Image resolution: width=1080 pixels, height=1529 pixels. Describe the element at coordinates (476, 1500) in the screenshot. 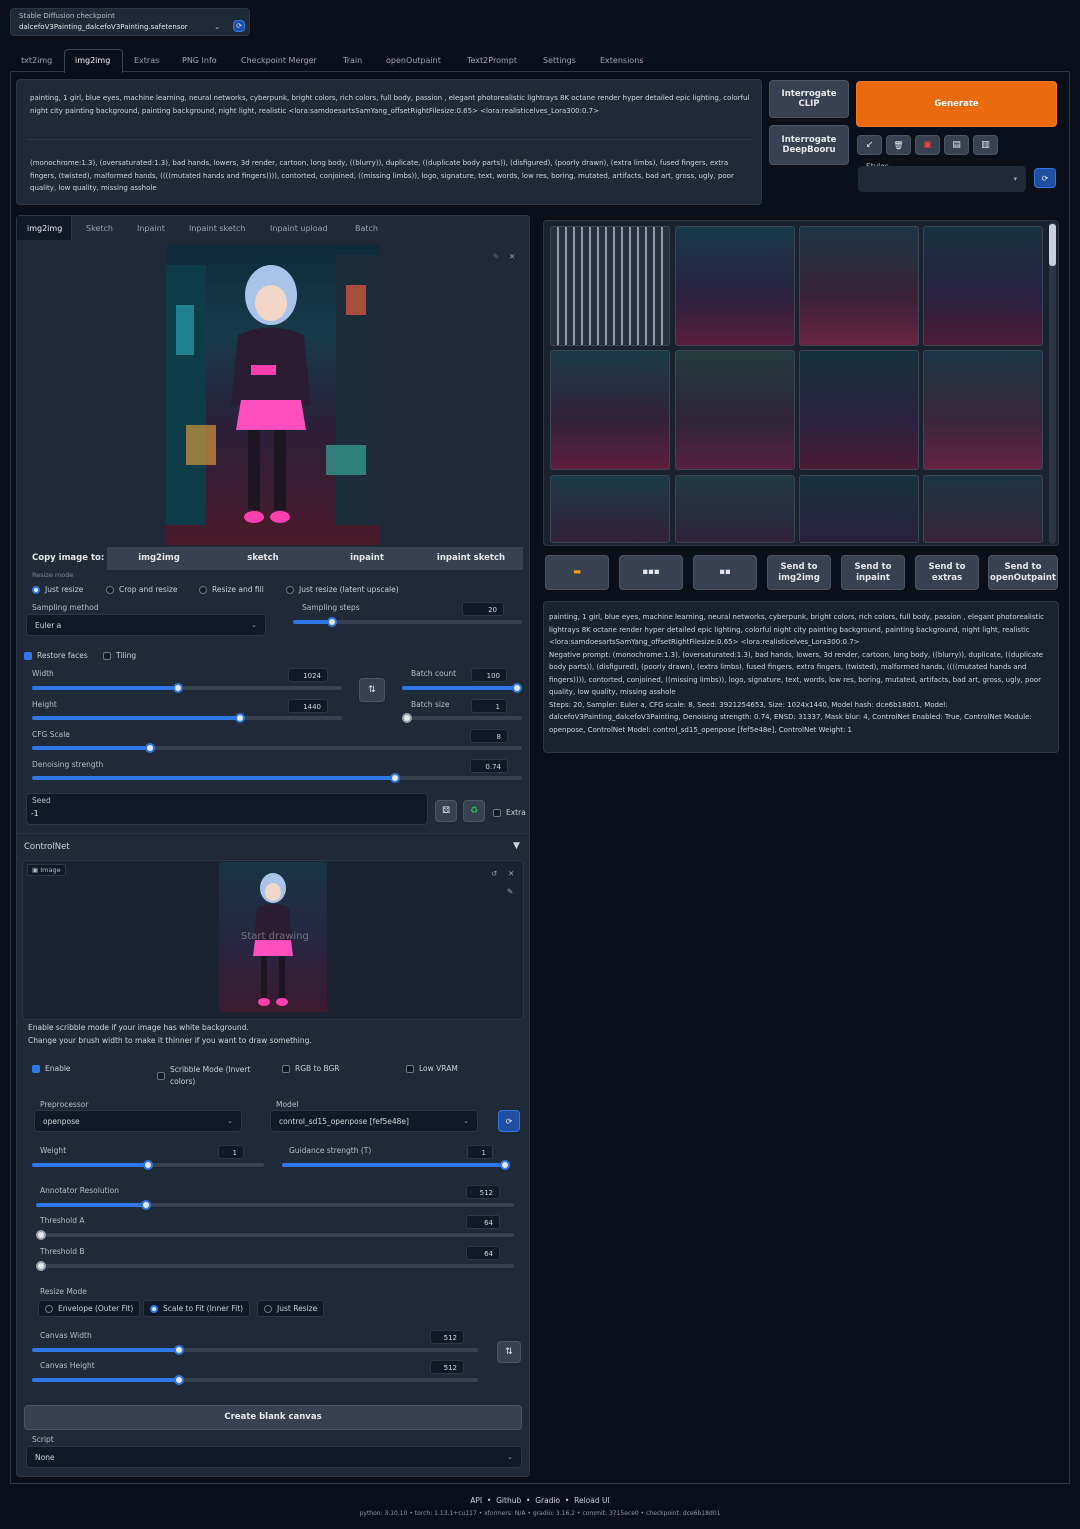

I see `footer-link-api: API` at that location.